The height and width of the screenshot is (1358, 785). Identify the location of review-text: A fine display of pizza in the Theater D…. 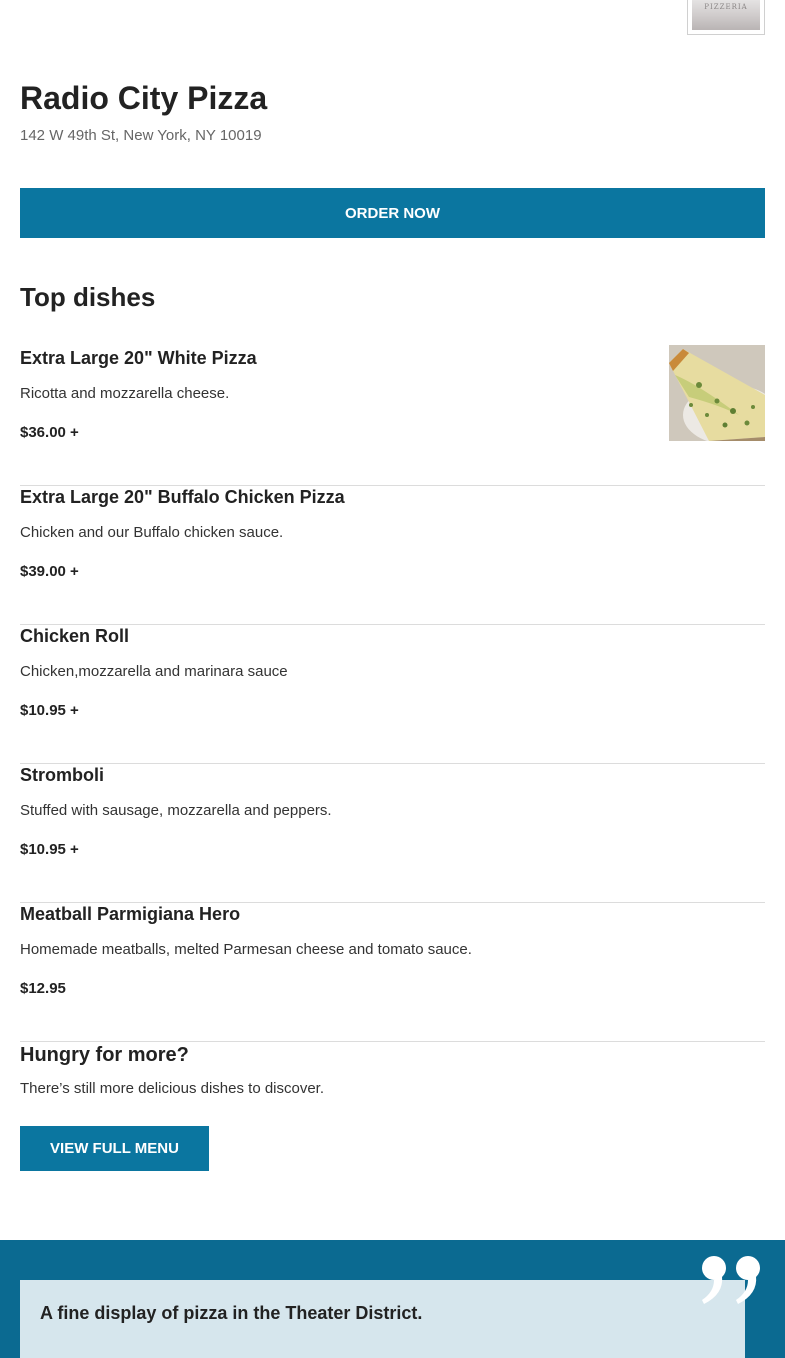
(231, 1313).